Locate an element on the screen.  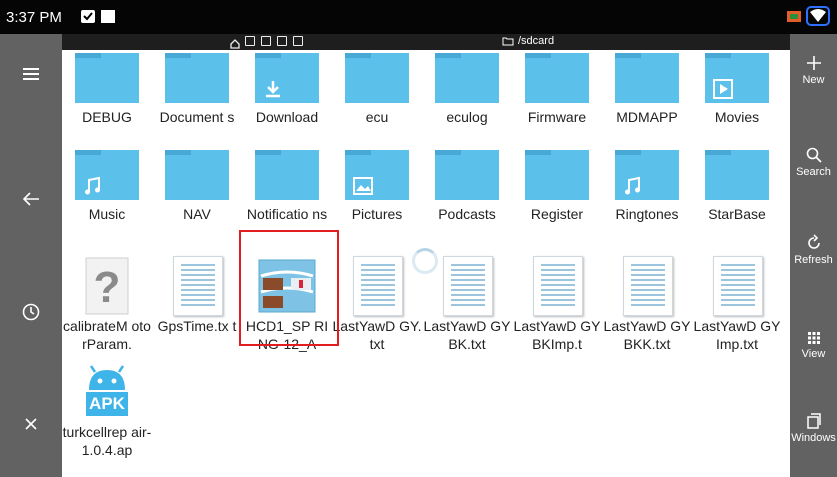
view-label: View is located at coordinates (813, 354).